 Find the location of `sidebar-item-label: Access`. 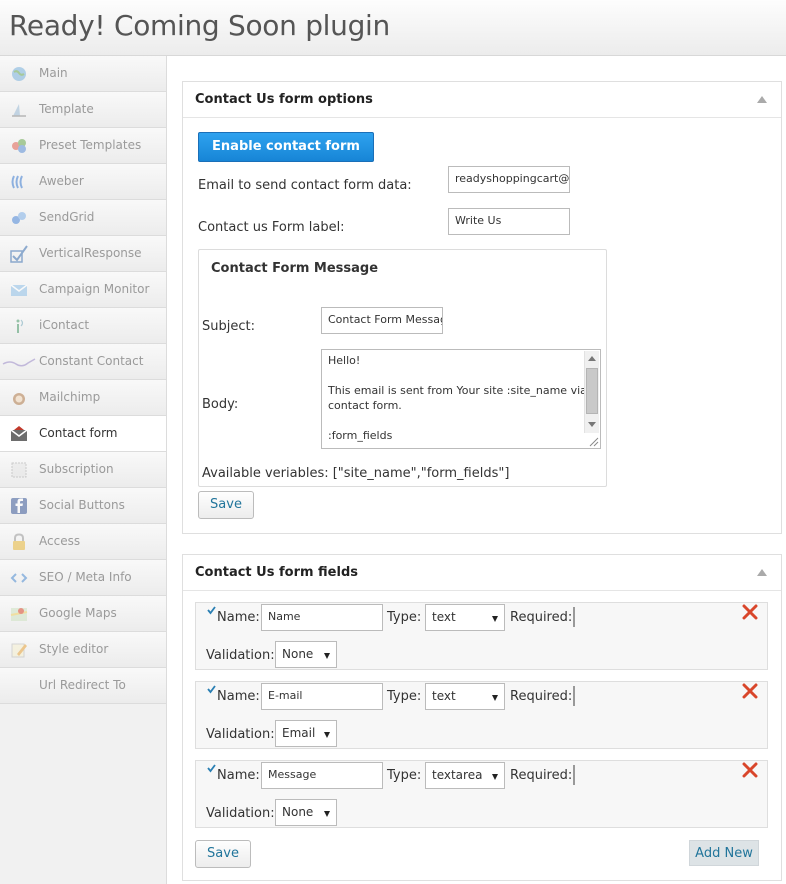

sidebar-item-label: Access is located at coordinates (60, 541).